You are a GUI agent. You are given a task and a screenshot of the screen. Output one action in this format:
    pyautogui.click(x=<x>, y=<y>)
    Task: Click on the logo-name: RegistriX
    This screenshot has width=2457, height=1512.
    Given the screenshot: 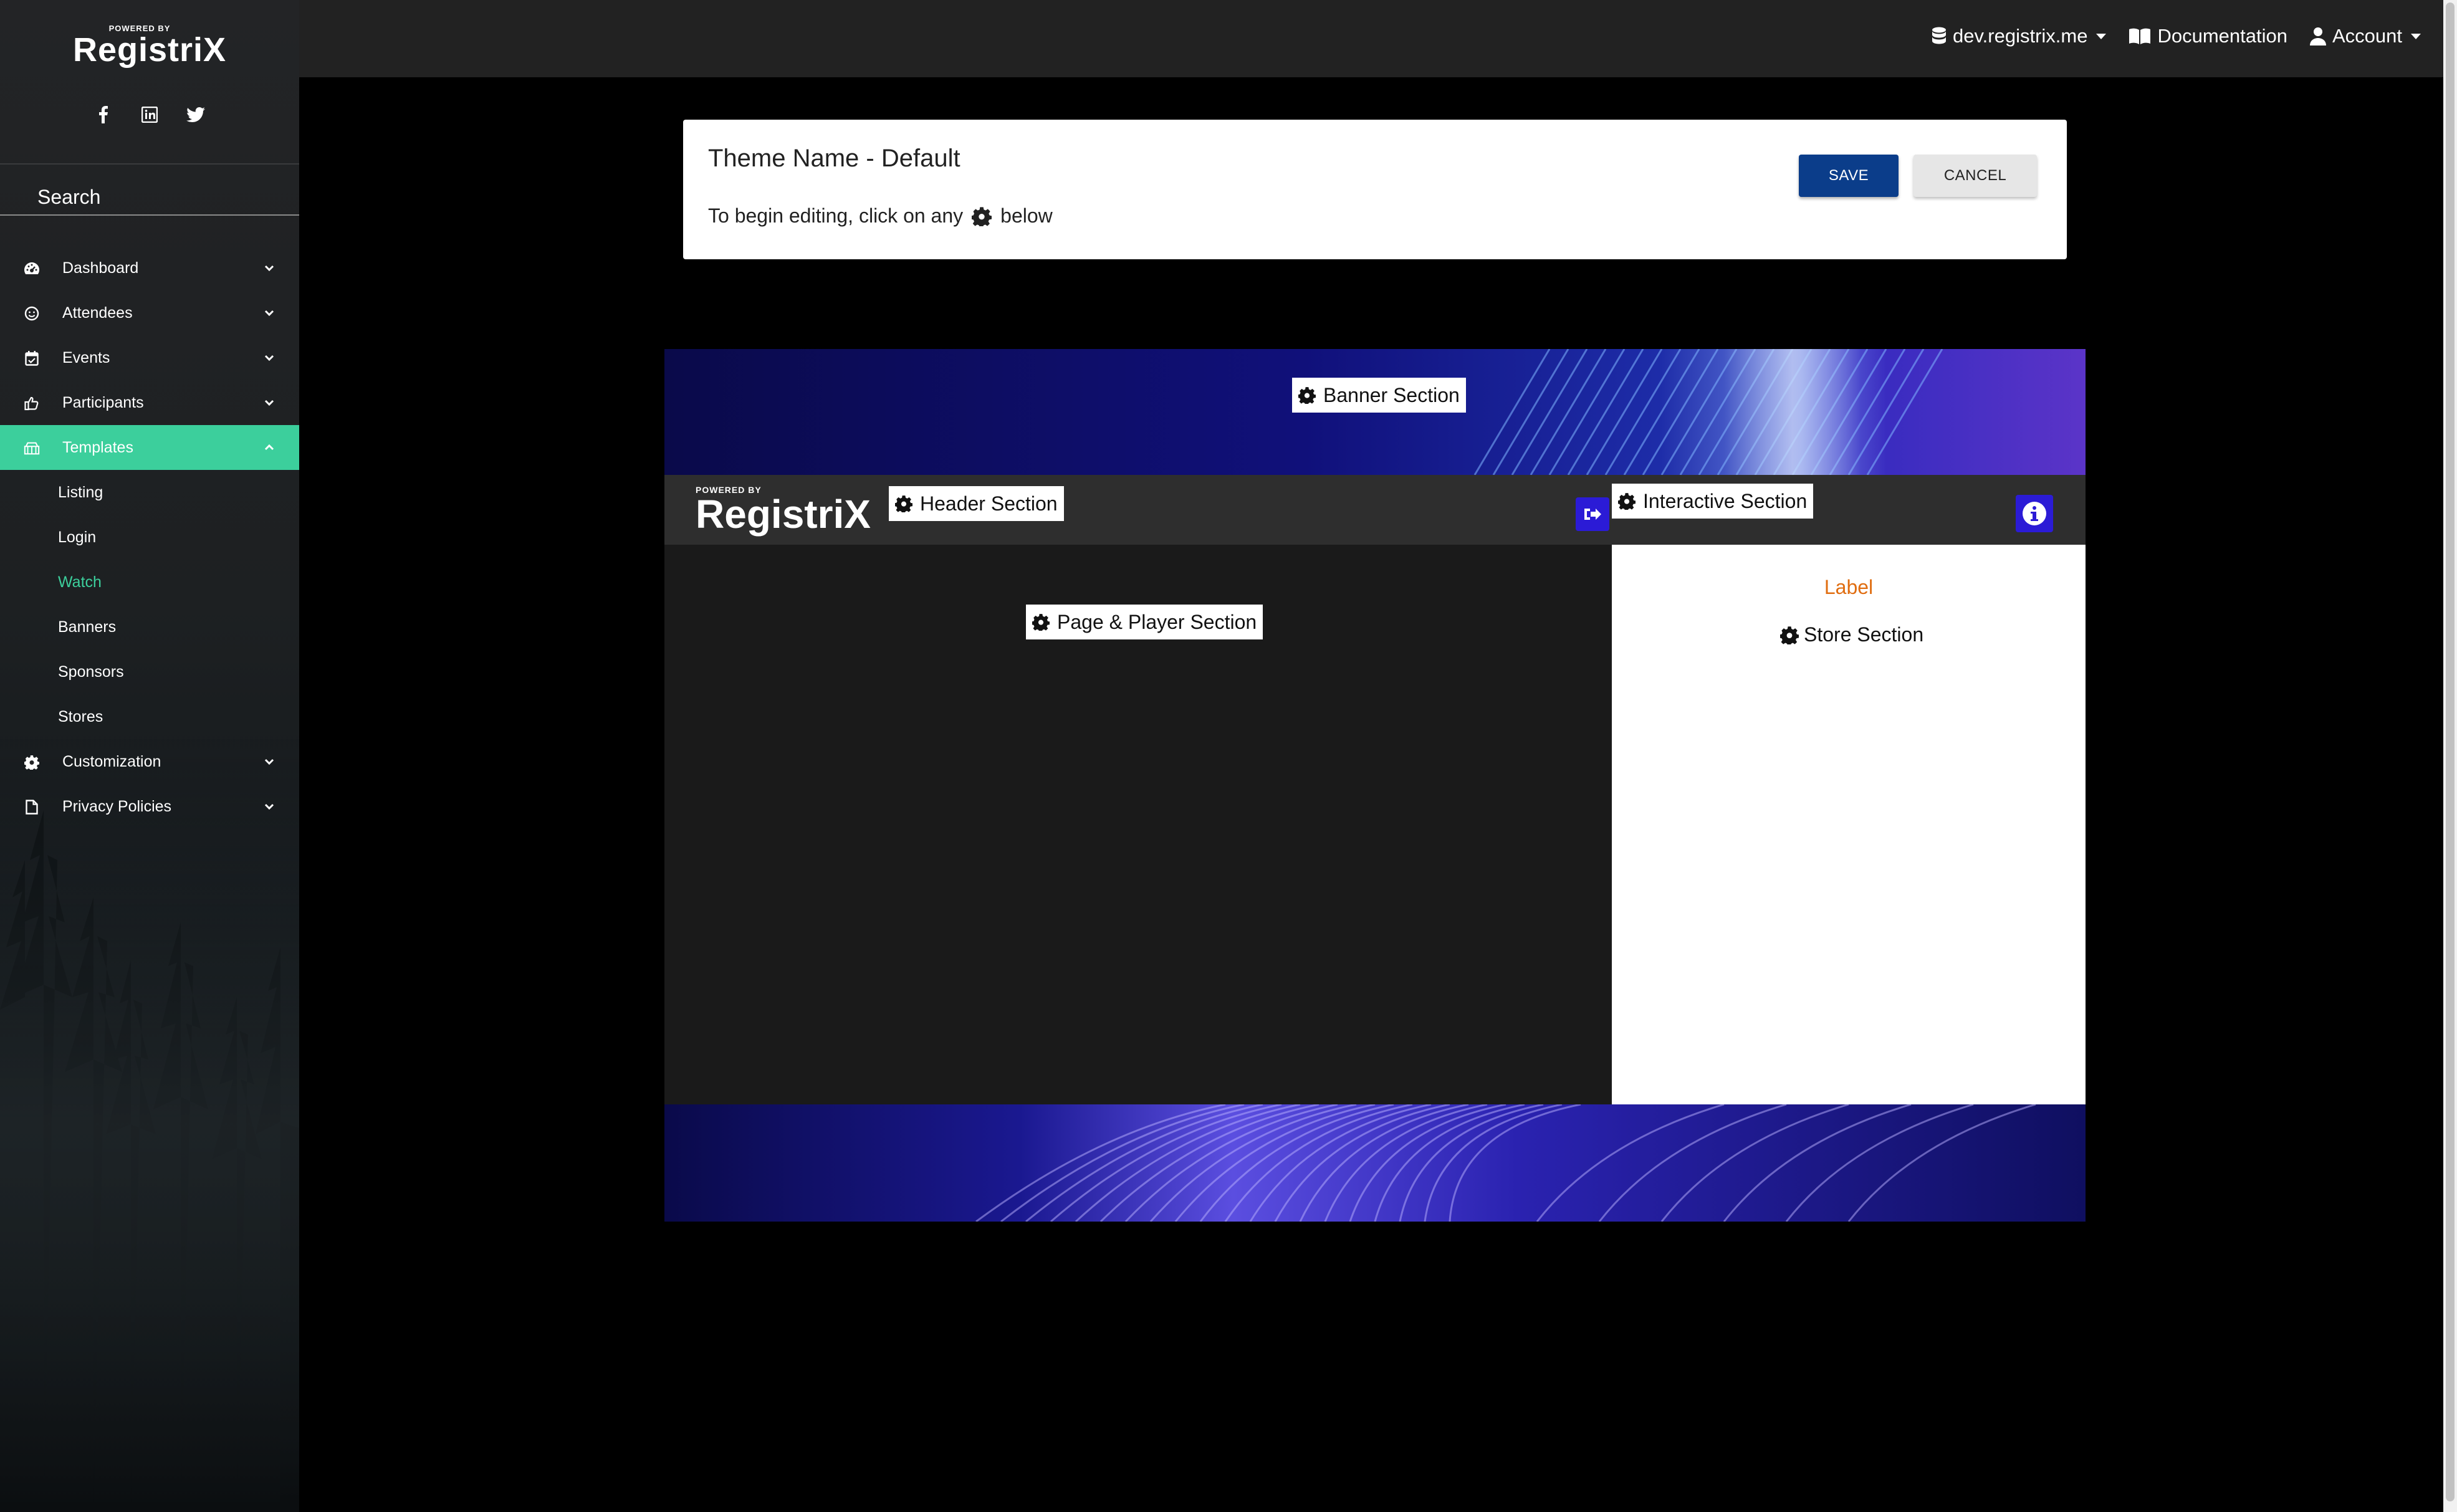 What is the action you would take?
    pyautogui.click(x=149, y=50)
    